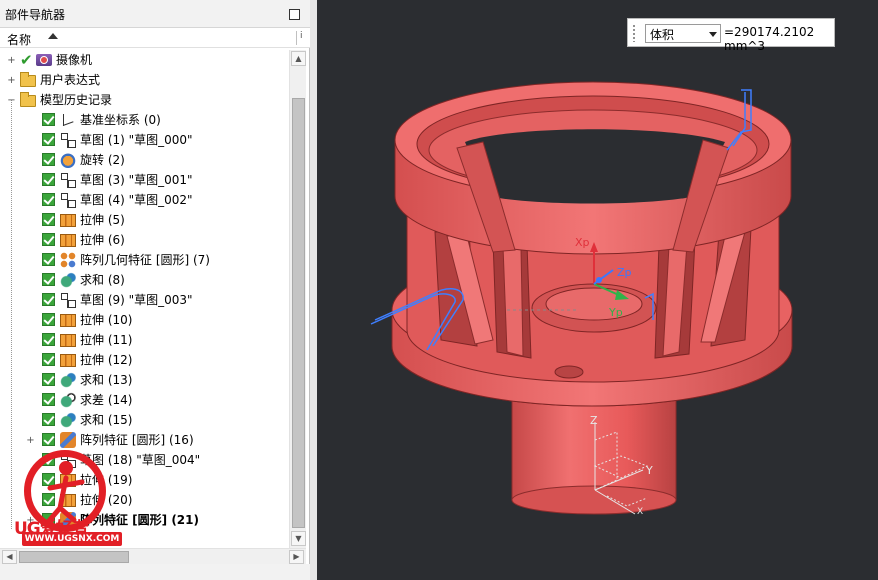 The height and width of the screenshot is (580, 878). Describe the element at coordinates (593, 168) in the screenshot. I see `upper-ring` at that location.